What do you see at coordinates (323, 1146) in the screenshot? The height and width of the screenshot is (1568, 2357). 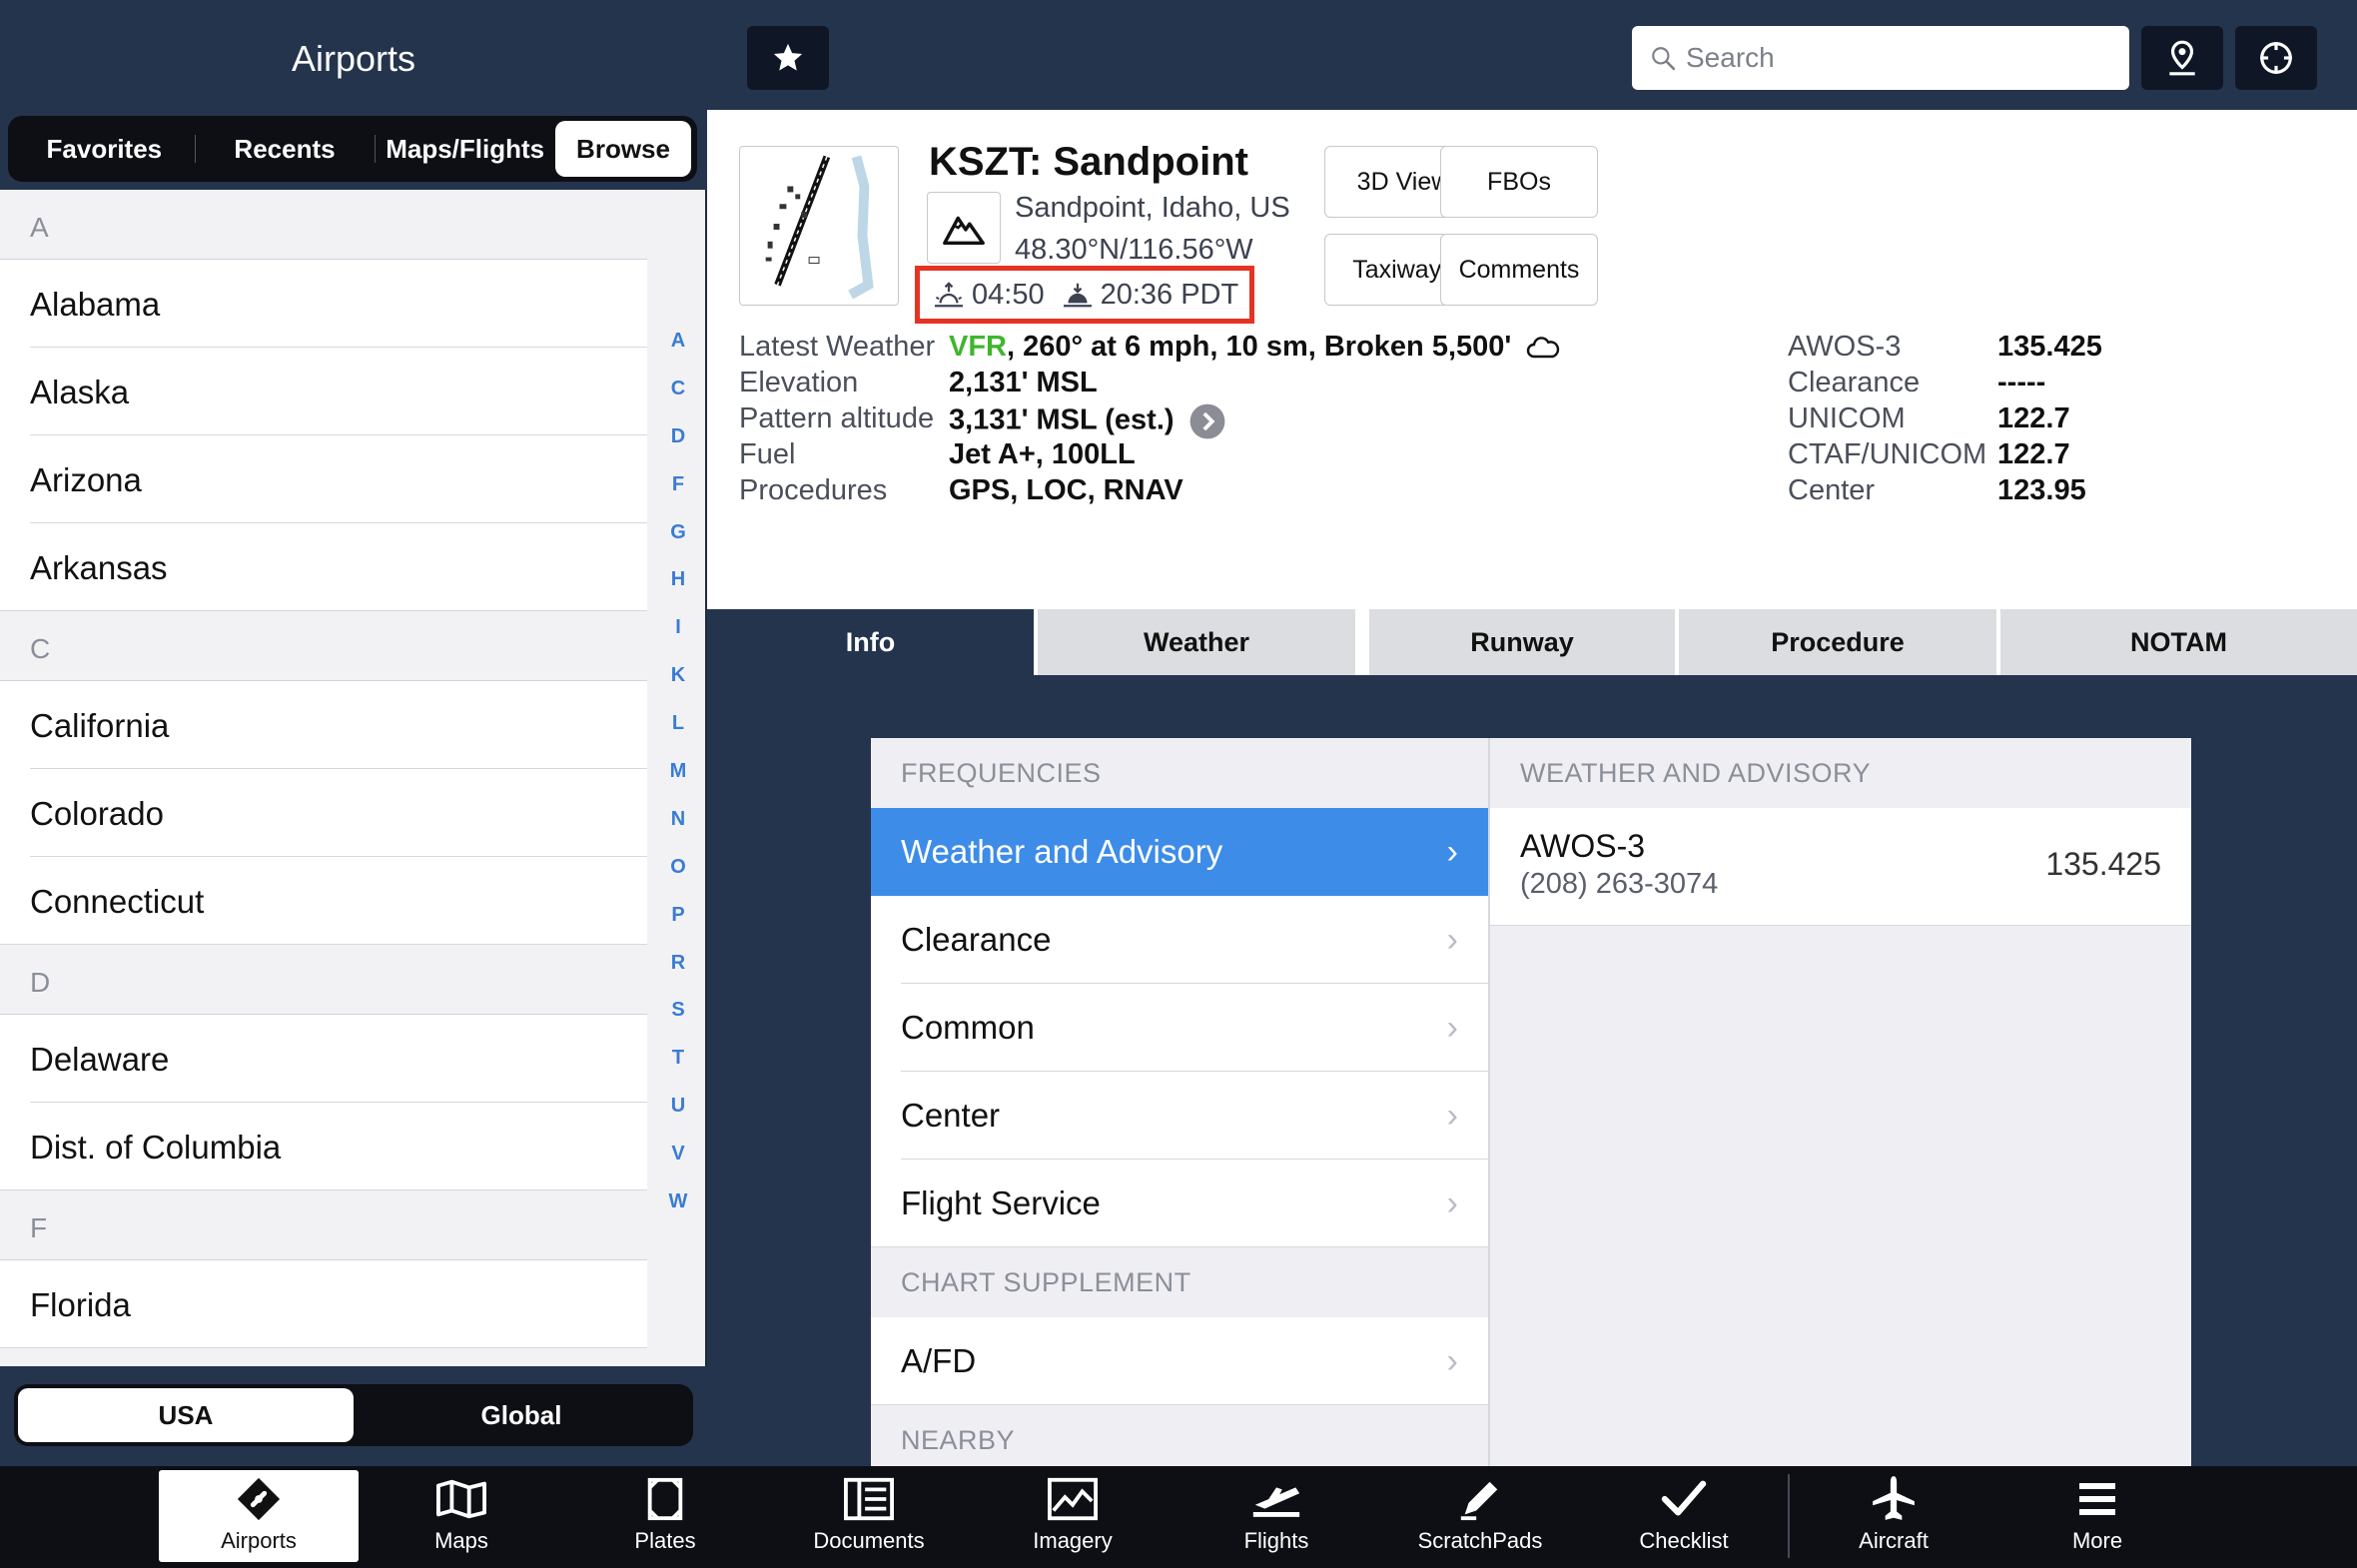 I see `list-item-dist-of-columbia: Dist. of Columbia` at bounding box center [323, 1146].